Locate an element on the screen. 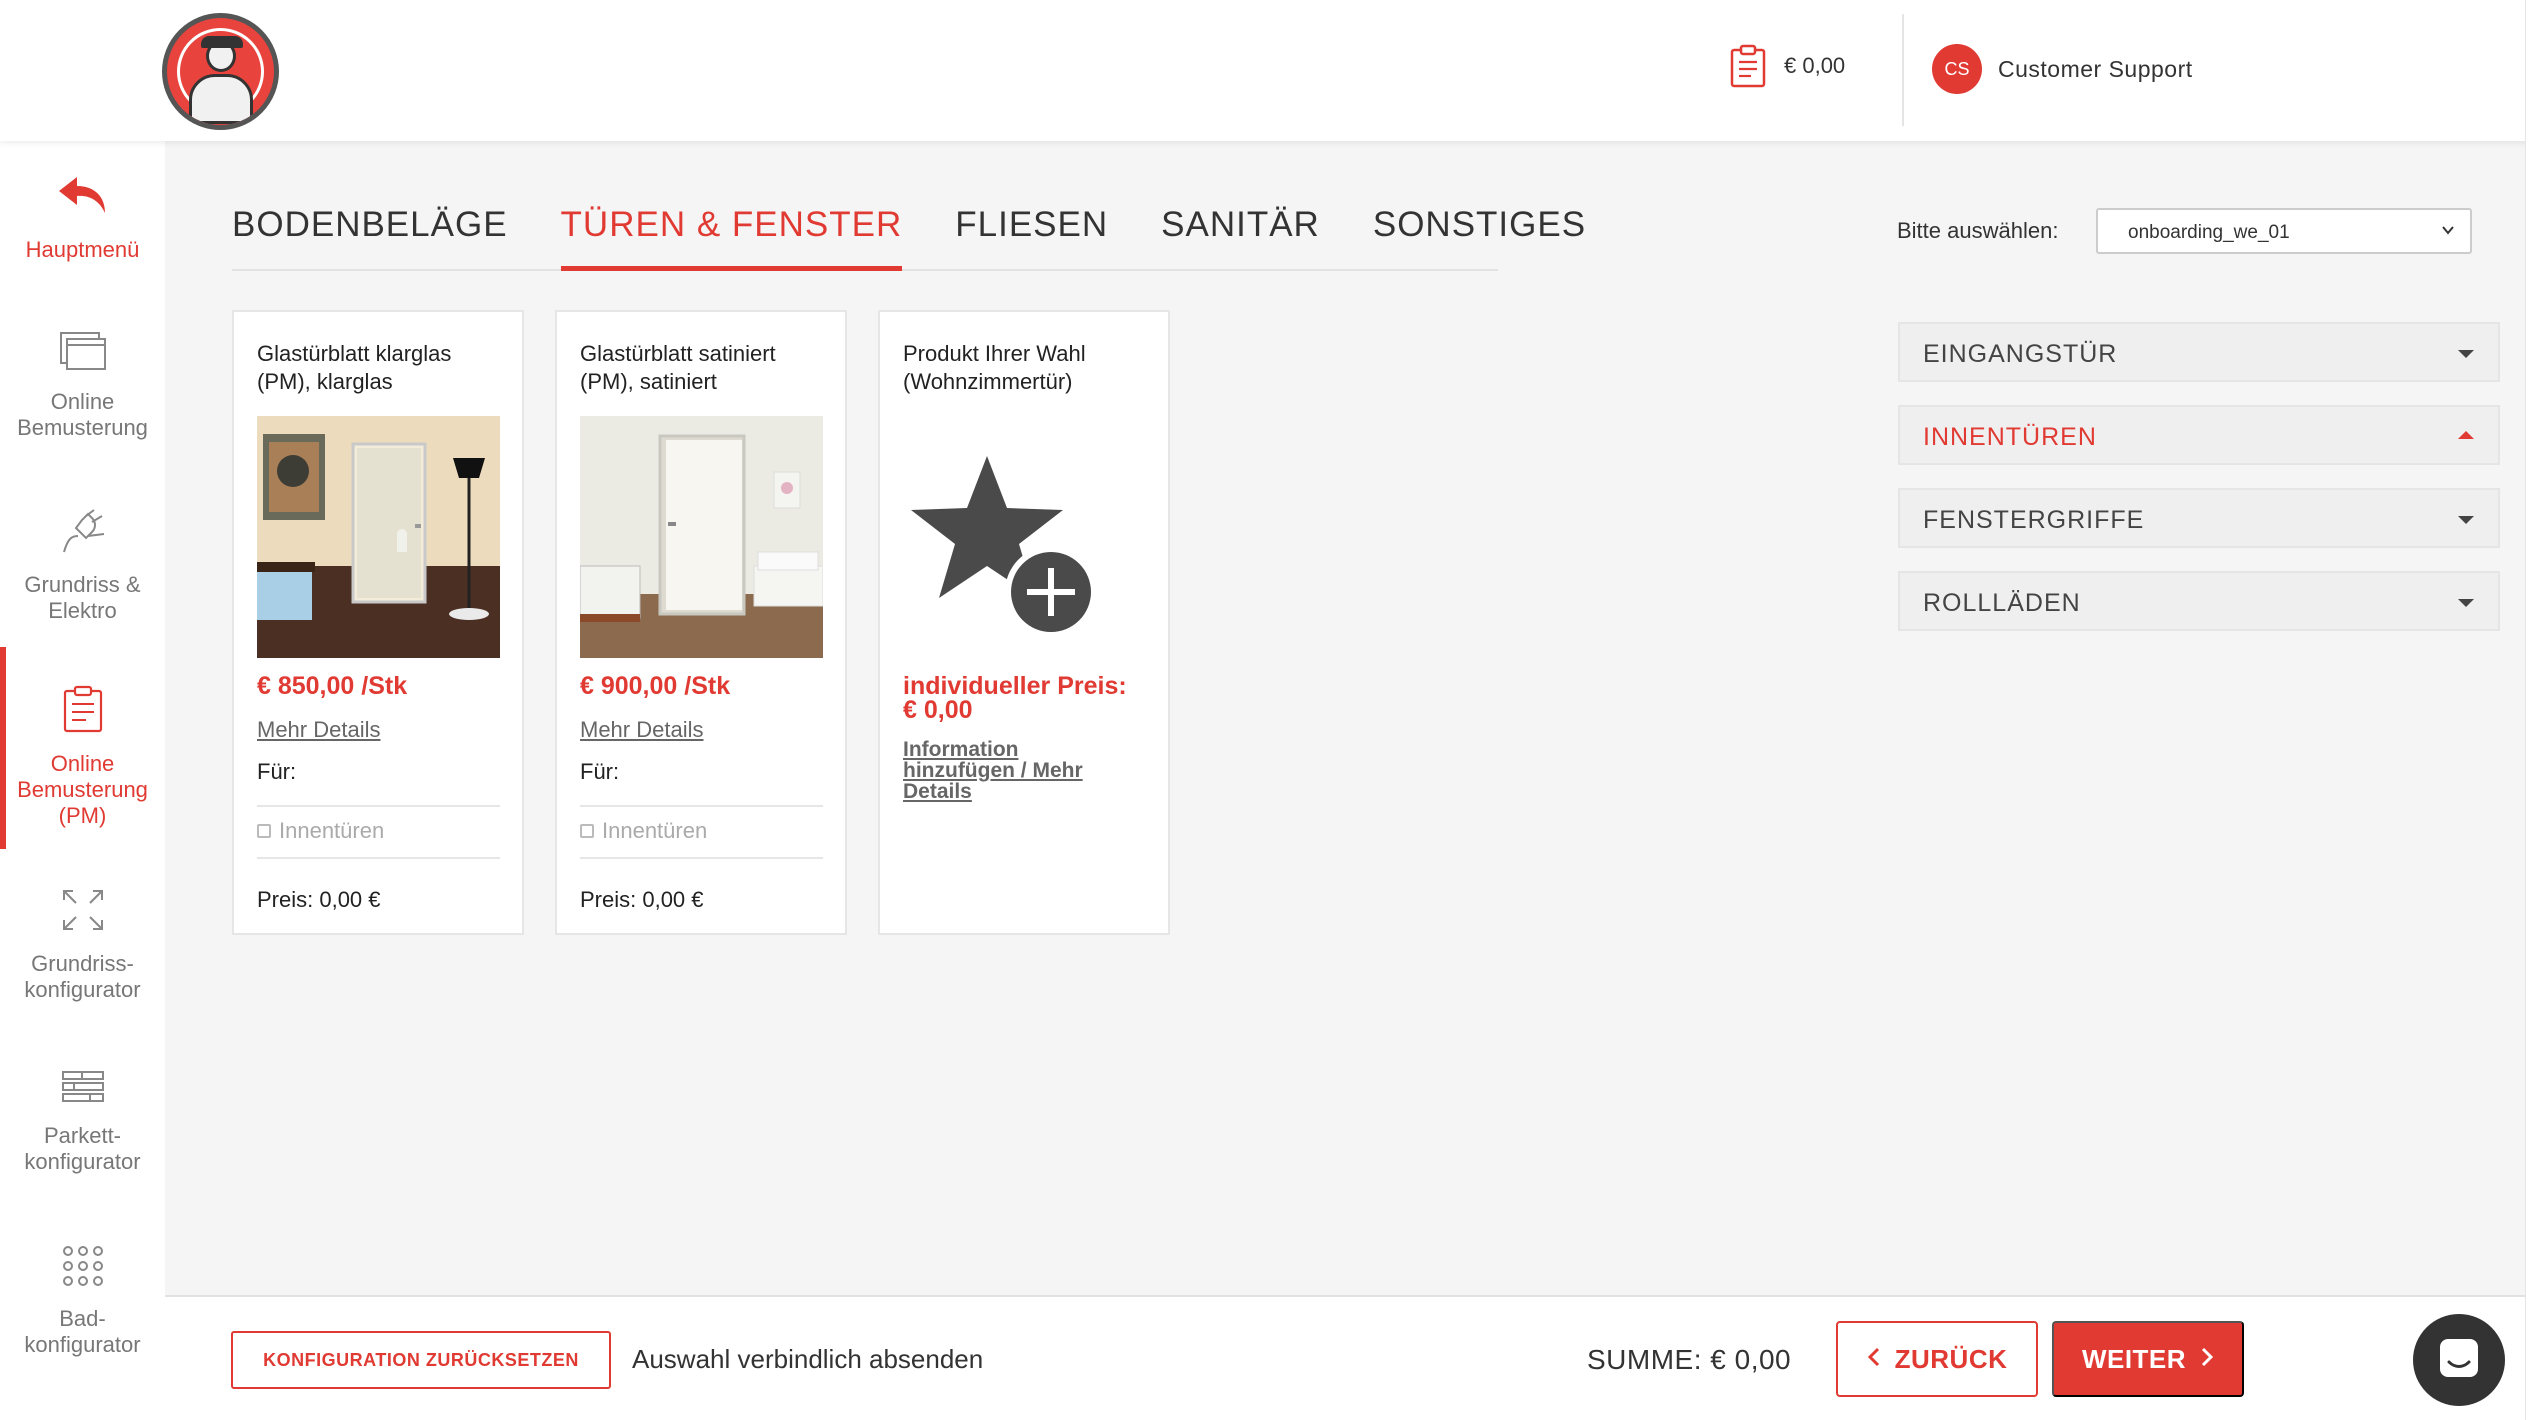 The image size is (2539, 1420). accordion-label: ROLLLÄDEN is located at coordinates (2002, 603).